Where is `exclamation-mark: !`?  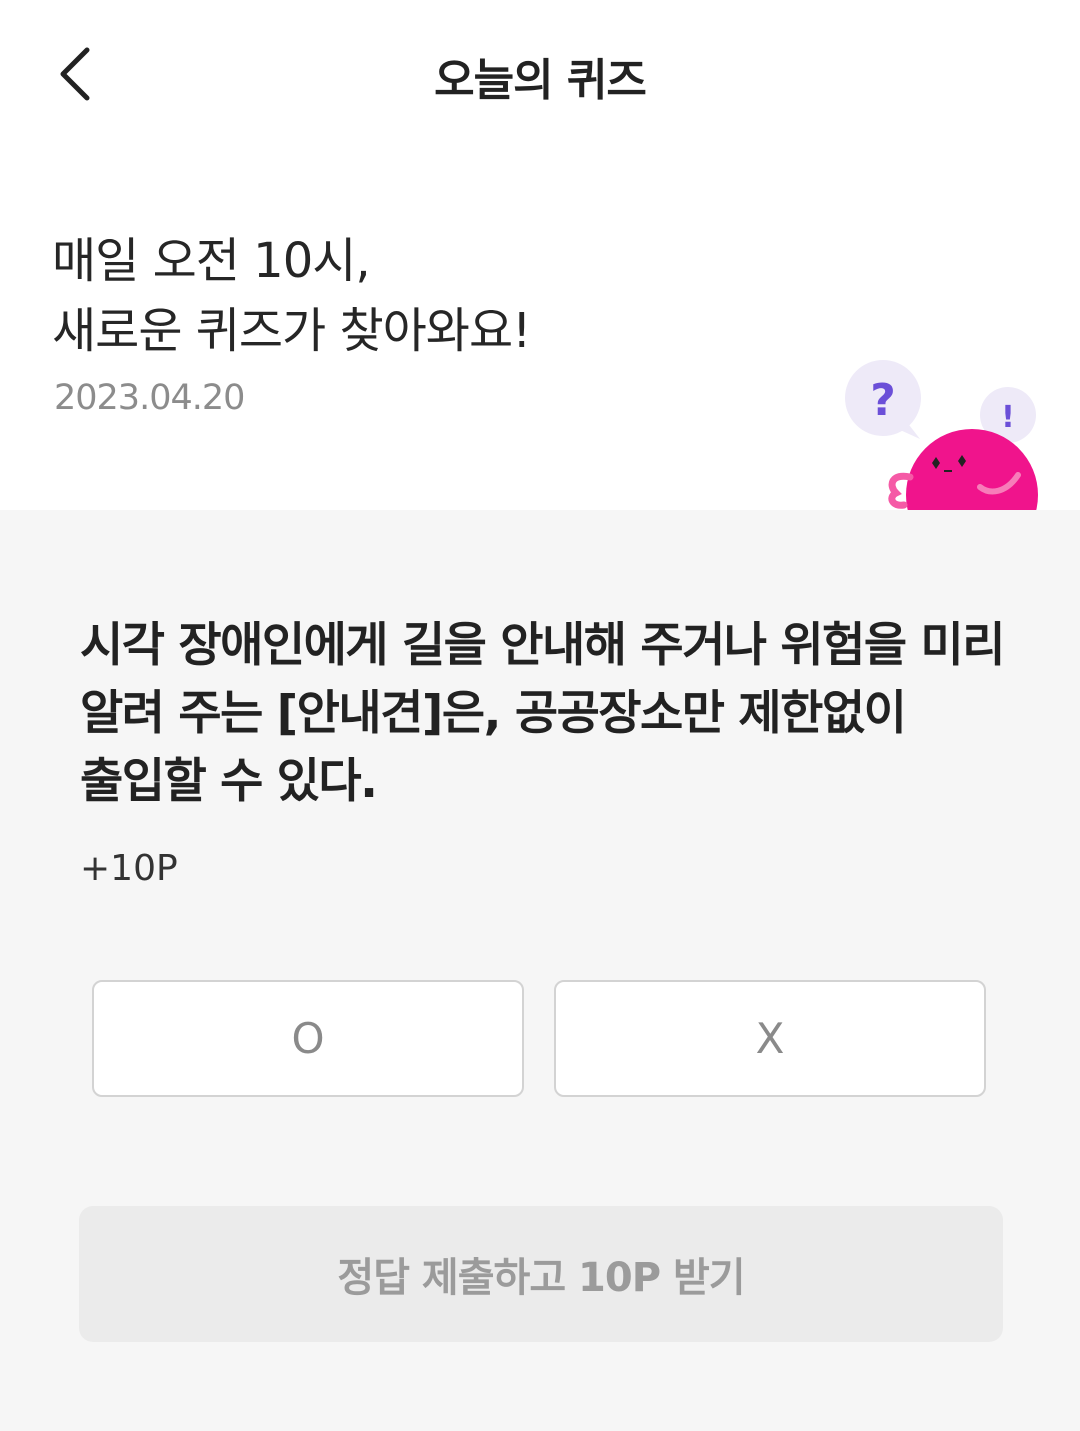
exclamation-mark: ! is located at coordinates (1008, 417).